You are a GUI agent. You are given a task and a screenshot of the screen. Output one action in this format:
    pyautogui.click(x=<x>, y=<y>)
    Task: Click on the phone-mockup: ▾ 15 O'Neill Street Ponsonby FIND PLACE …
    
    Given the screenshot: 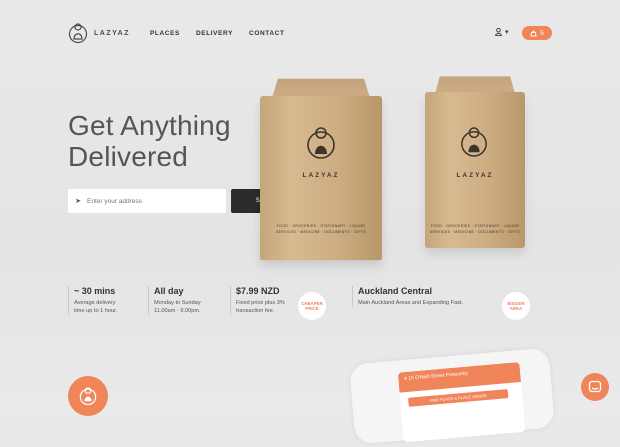 What is the action you would take?
    pyautogui.click(x=452, y=396)
    